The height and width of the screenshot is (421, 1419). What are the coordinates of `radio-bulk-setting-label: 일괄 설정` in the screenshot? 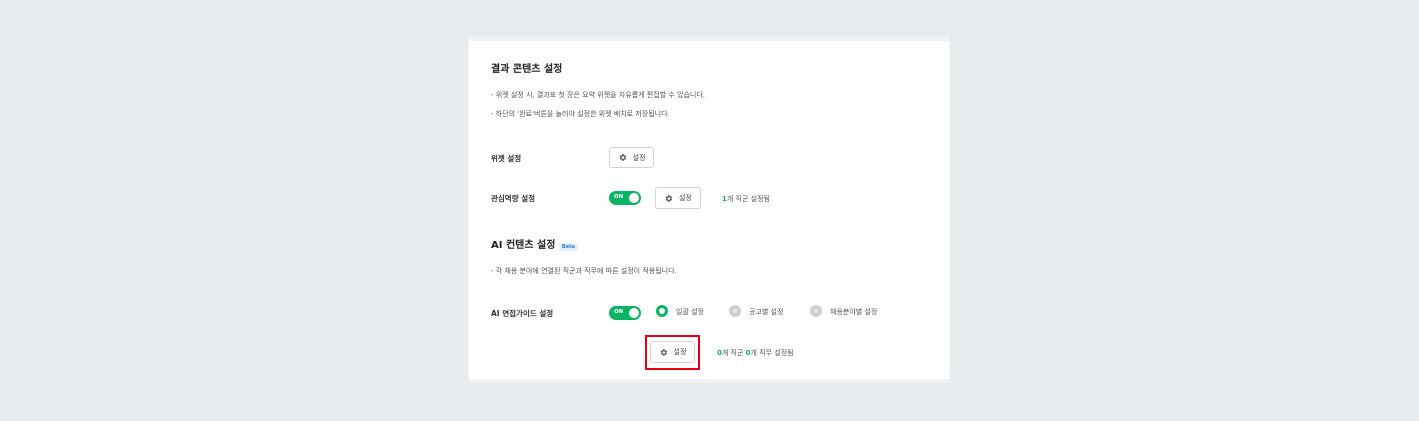 It's located at (690, 312).